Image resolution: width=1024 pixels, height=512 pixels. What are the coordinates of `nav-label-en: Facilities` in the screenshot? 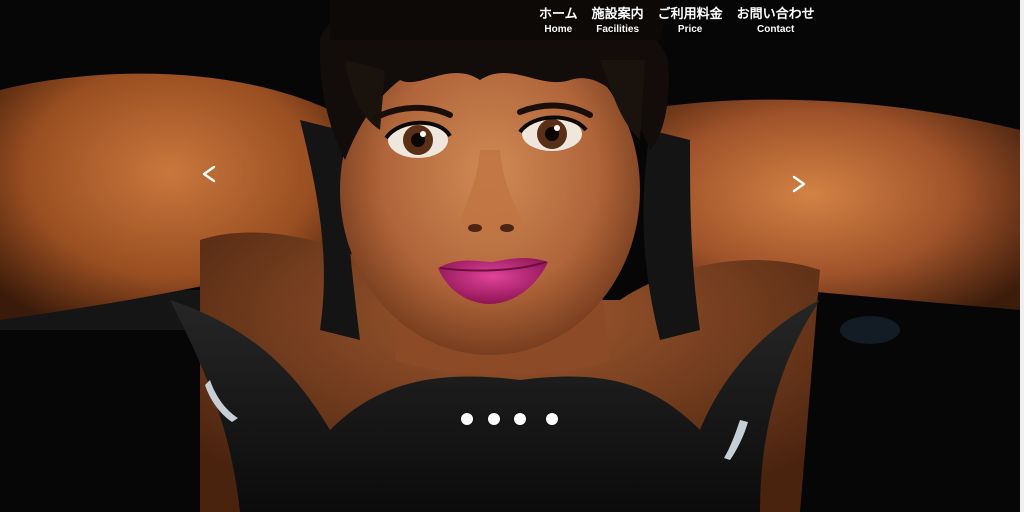 It's located at (618, 29).